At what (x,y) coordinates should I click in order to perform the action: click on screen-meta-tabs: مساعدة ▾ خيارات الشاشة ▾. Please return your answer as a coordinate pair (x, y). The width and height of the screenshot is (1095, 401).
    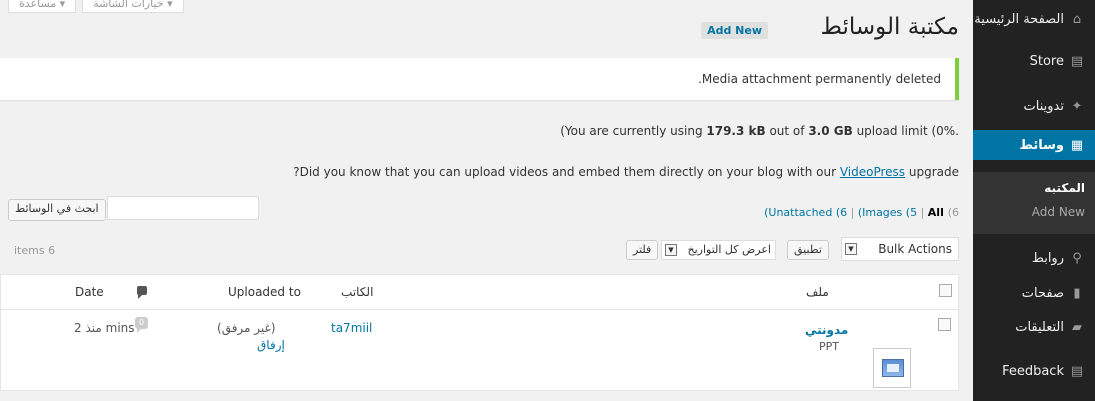
    Looking at the image, I should click on (96, 6).